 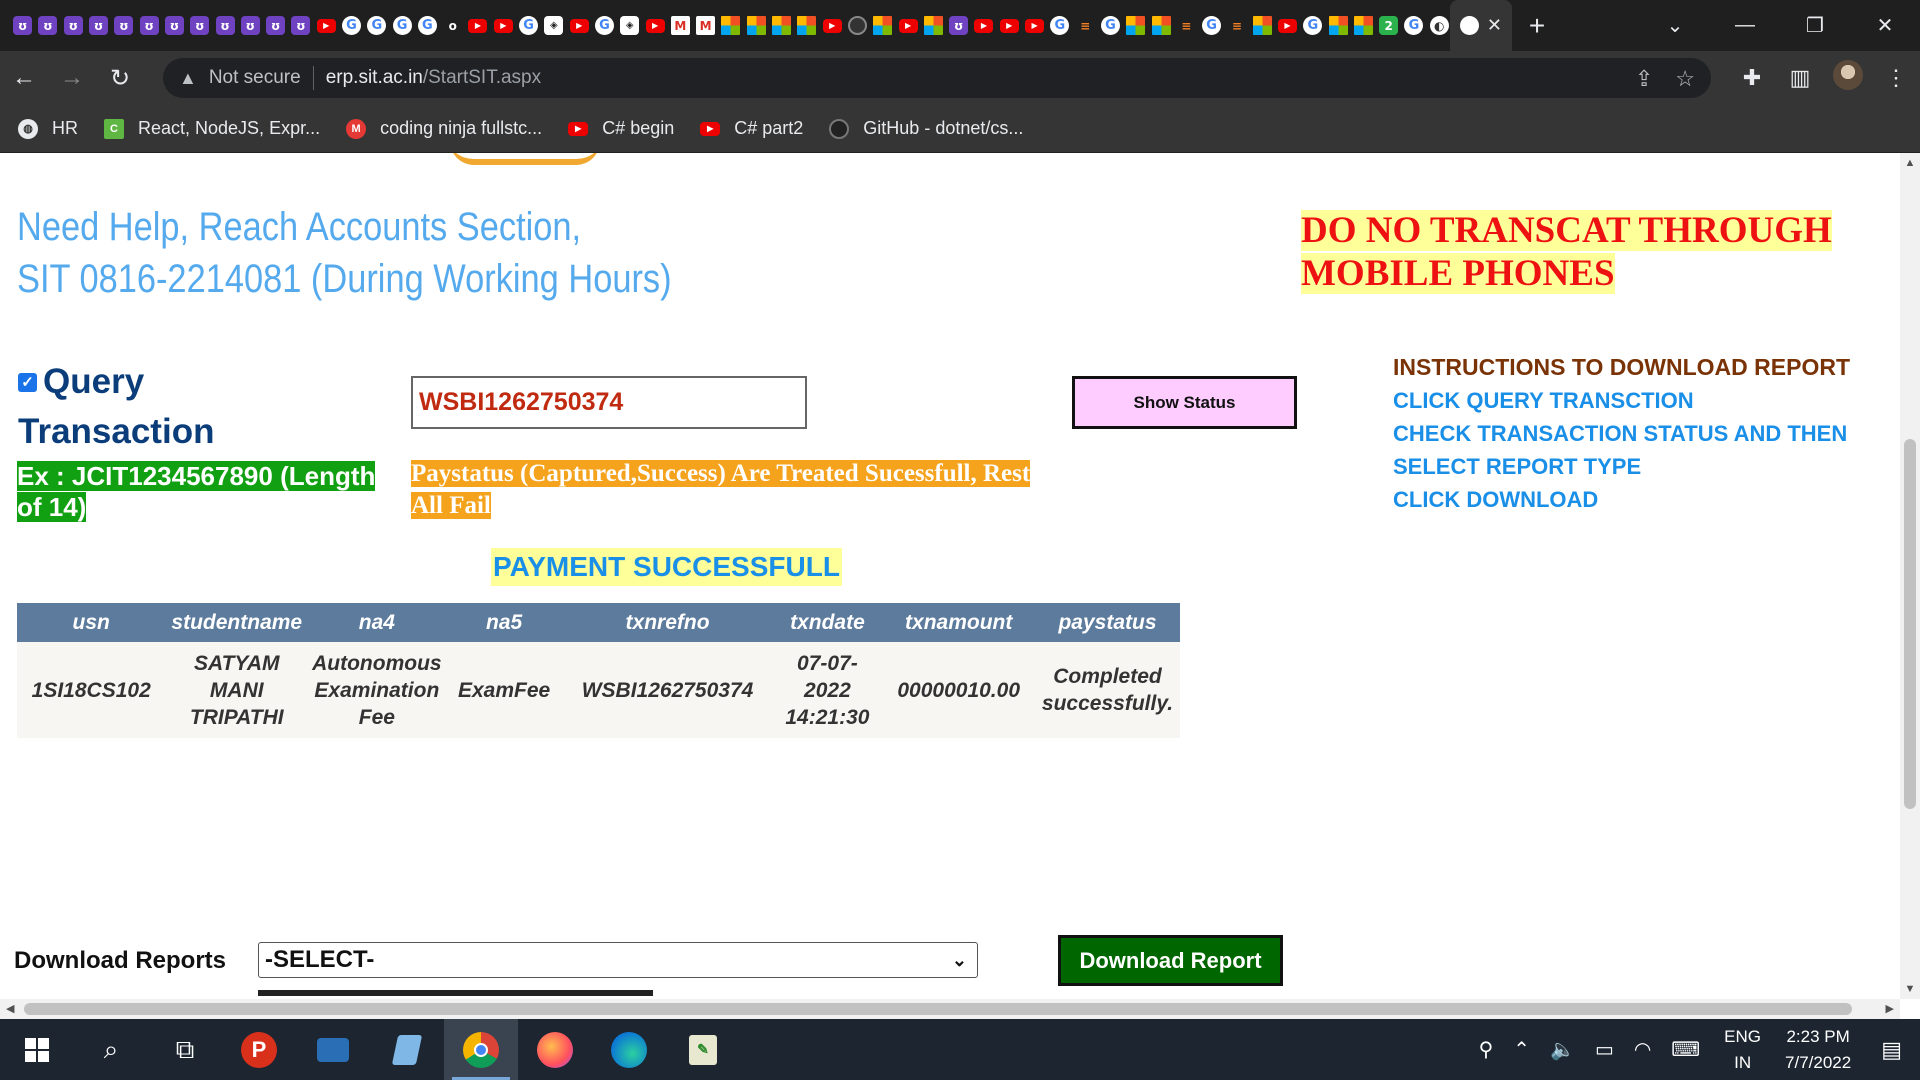 I want to click on minimize-icon: —, so click(x=1745, y=25).